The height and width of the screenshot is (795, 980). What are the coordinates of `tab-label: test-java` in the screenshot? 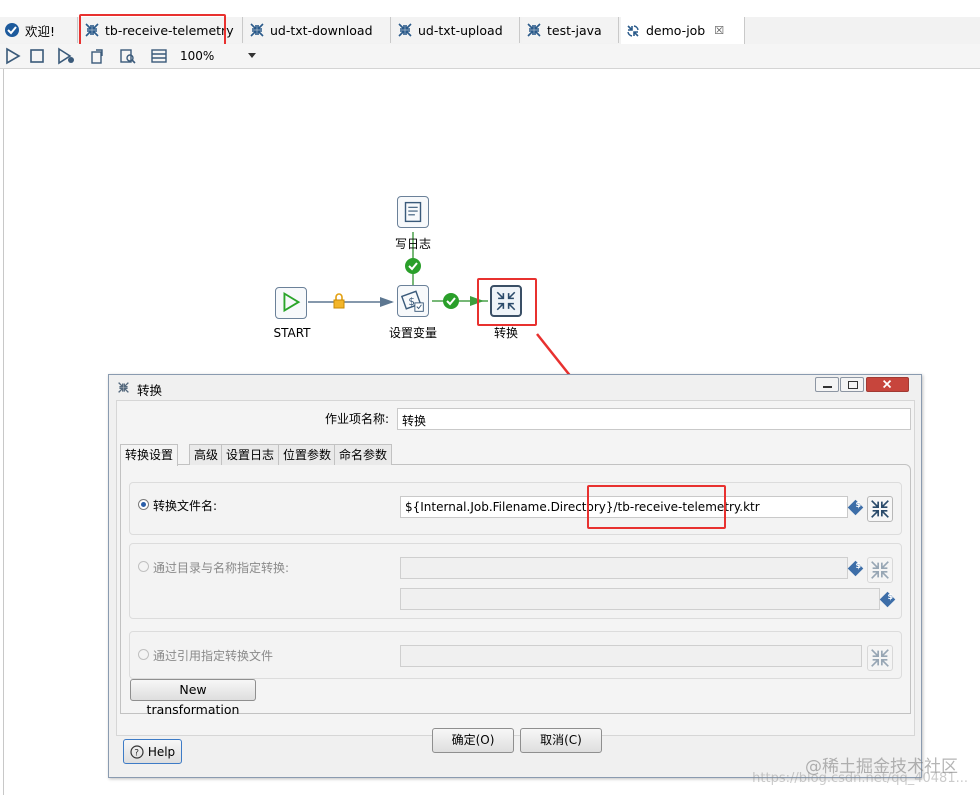 It's located at (574, 30).